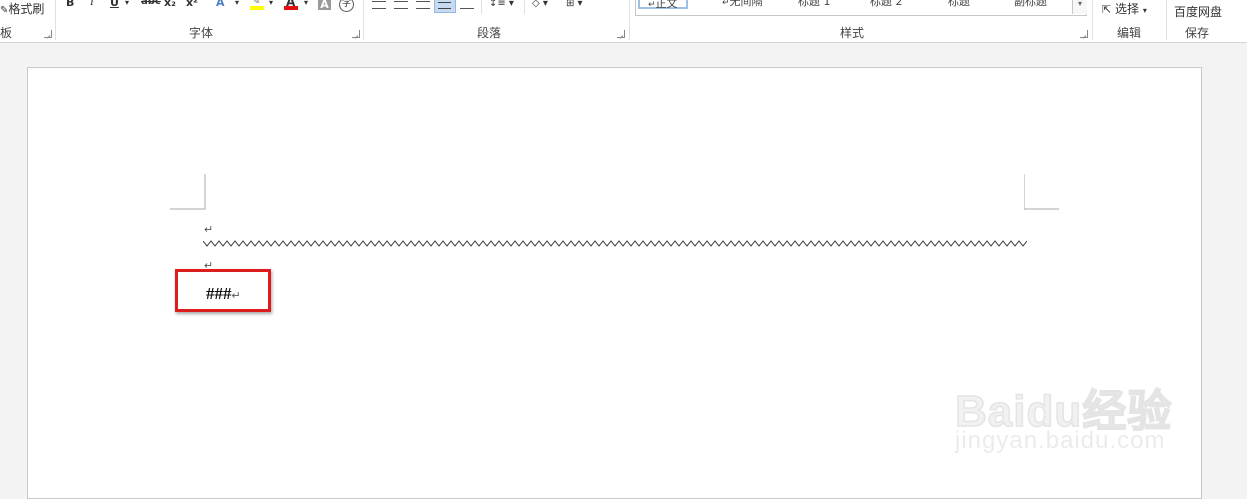 The image size is (1247, 499). I want to click on styles-launcher-icon, so click(1084, 34).